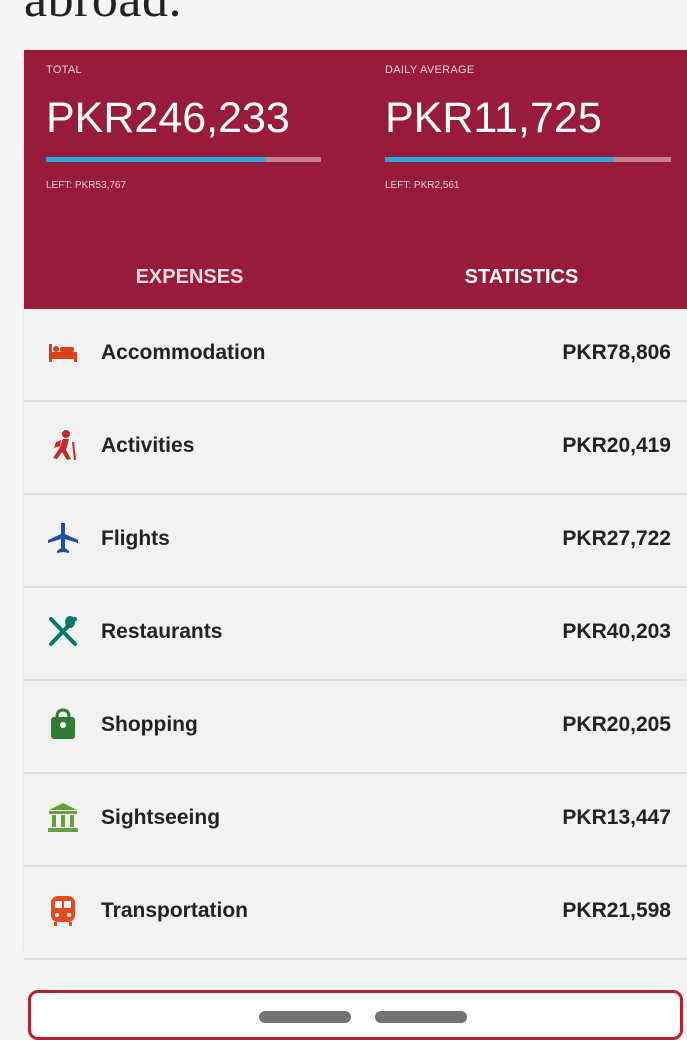 This screenshot has width=687, height=1040. What do you see at coordinates (355, 1015) in the screenshot?
I see `bottom-action-button` at bounding box center [355, 1015].